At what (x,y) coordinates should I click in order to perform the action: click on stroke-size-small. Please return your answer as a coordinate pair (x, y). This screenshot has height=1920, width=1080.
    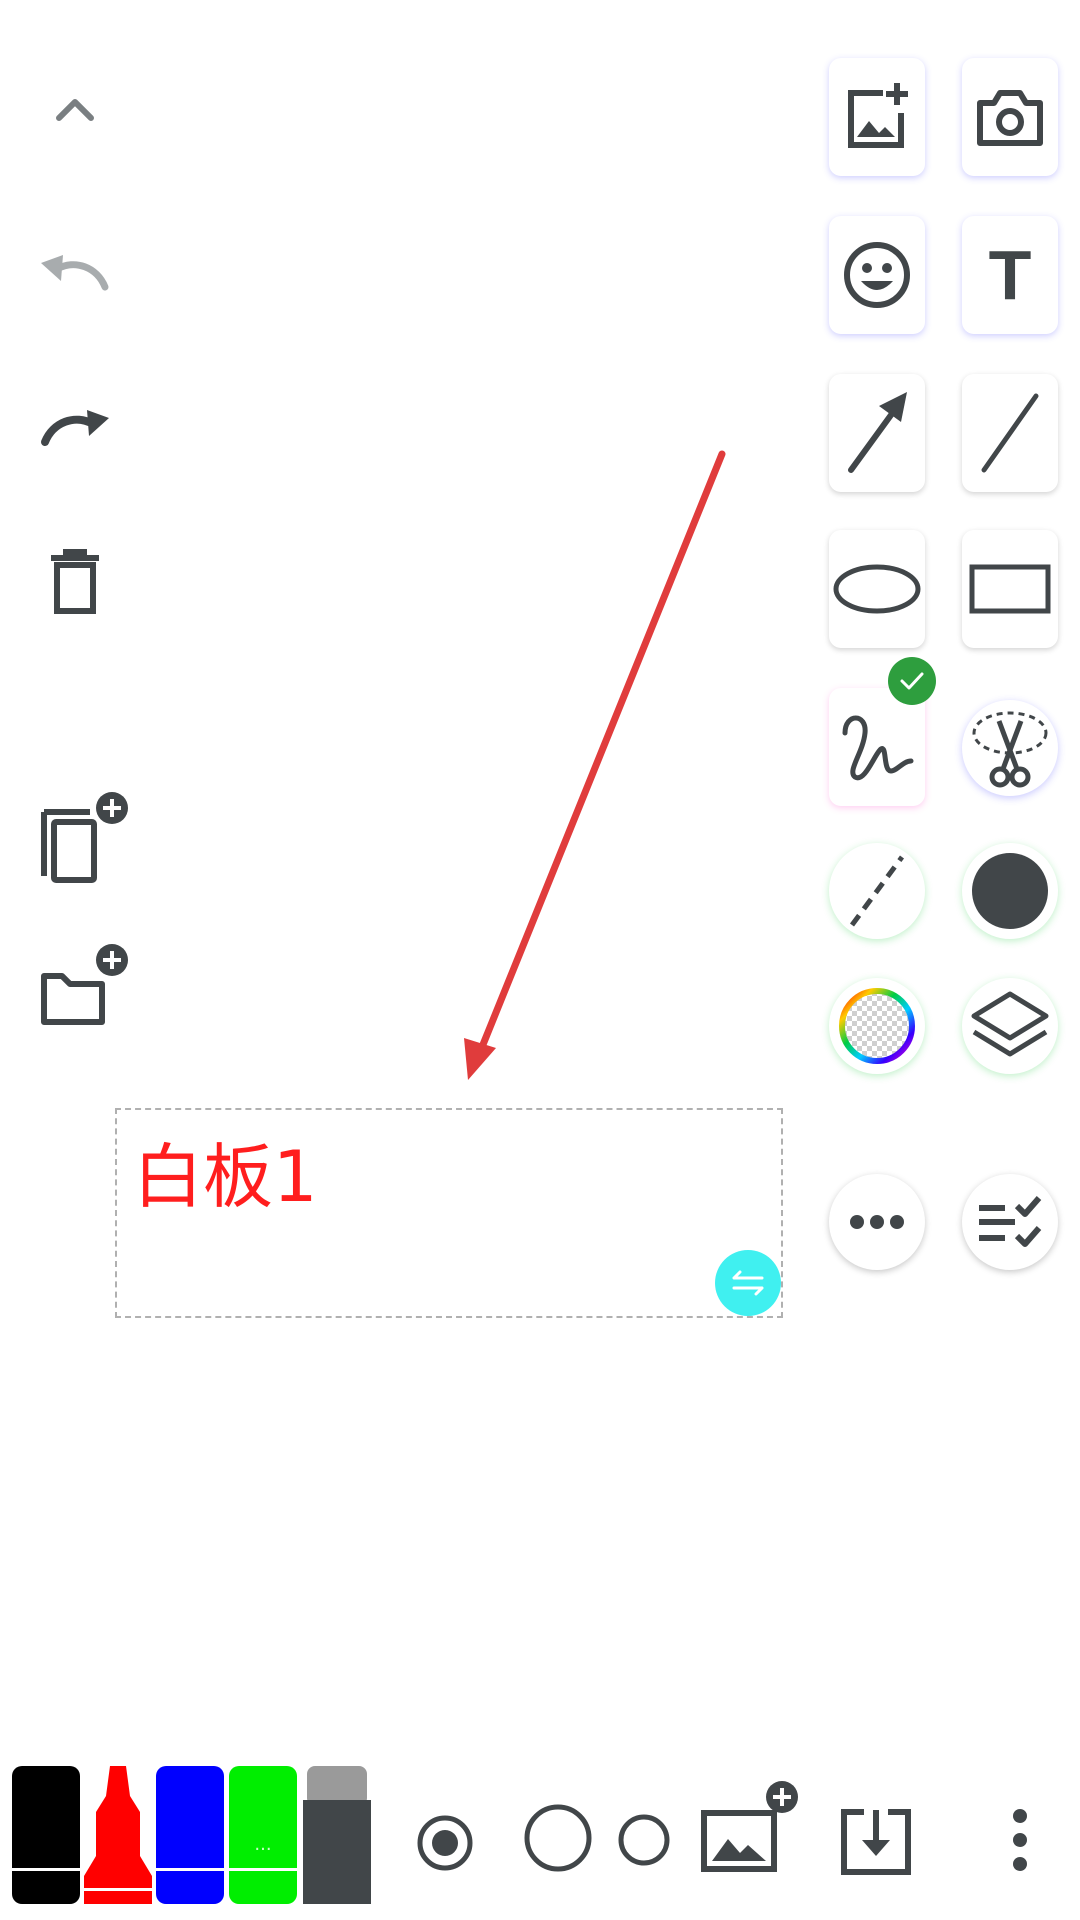
    Looking at the image, I should click on (644, 1840).